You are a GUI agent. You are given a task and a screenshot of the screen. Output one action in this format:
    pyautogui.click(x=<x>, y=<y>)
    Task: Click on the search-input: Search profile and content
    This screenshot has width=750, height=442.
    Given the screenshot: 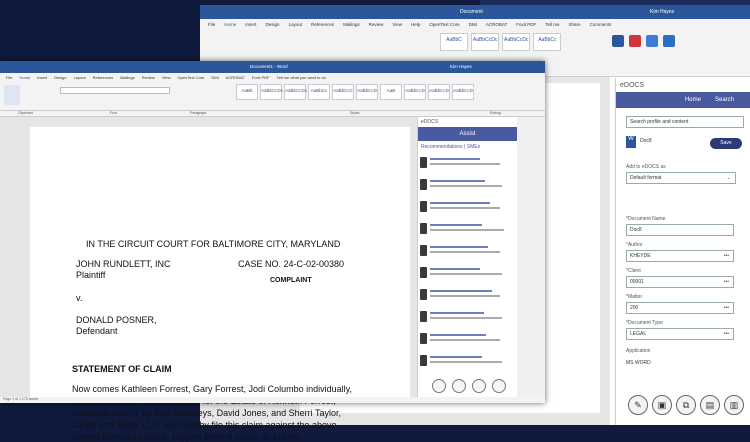 What is the action you would take?
    pyautogui.click(x=685, y=122)
    